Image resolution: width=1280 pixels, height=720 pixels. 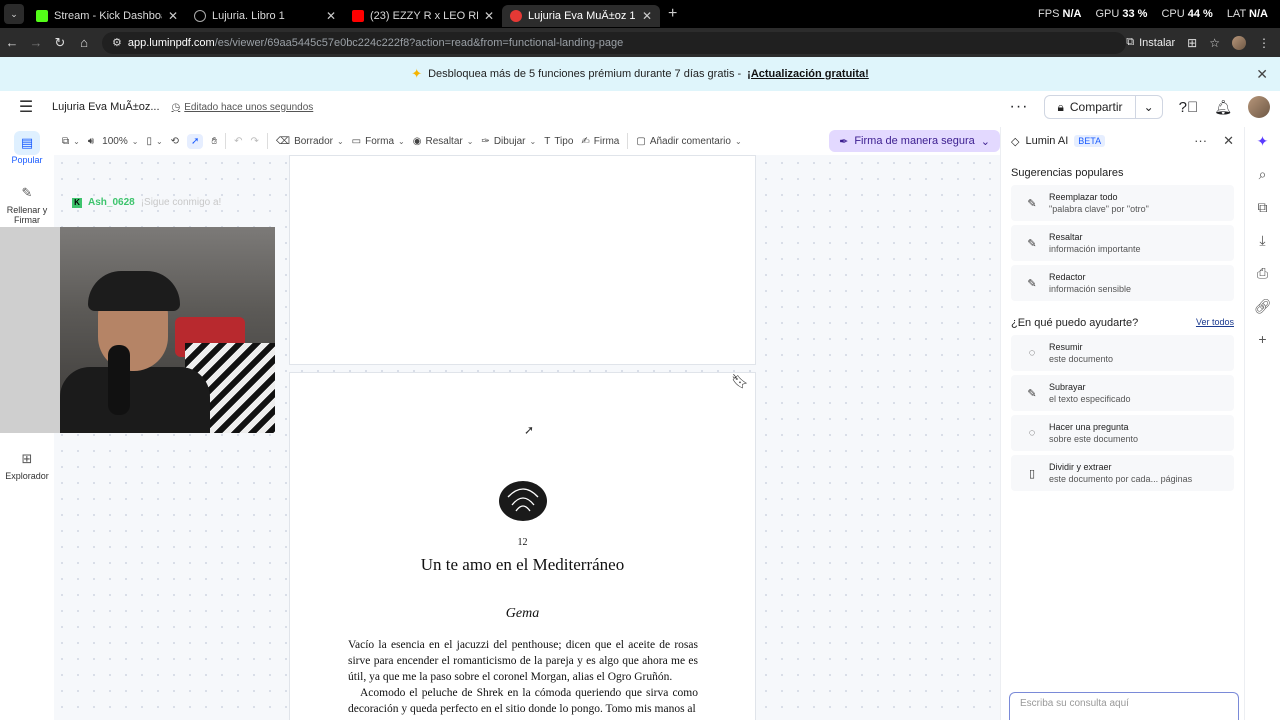 What do you see at coordinates (585, 141) in the screenshot?
I see `signature-icon: ✍︎` at bounding box center [585, 141].